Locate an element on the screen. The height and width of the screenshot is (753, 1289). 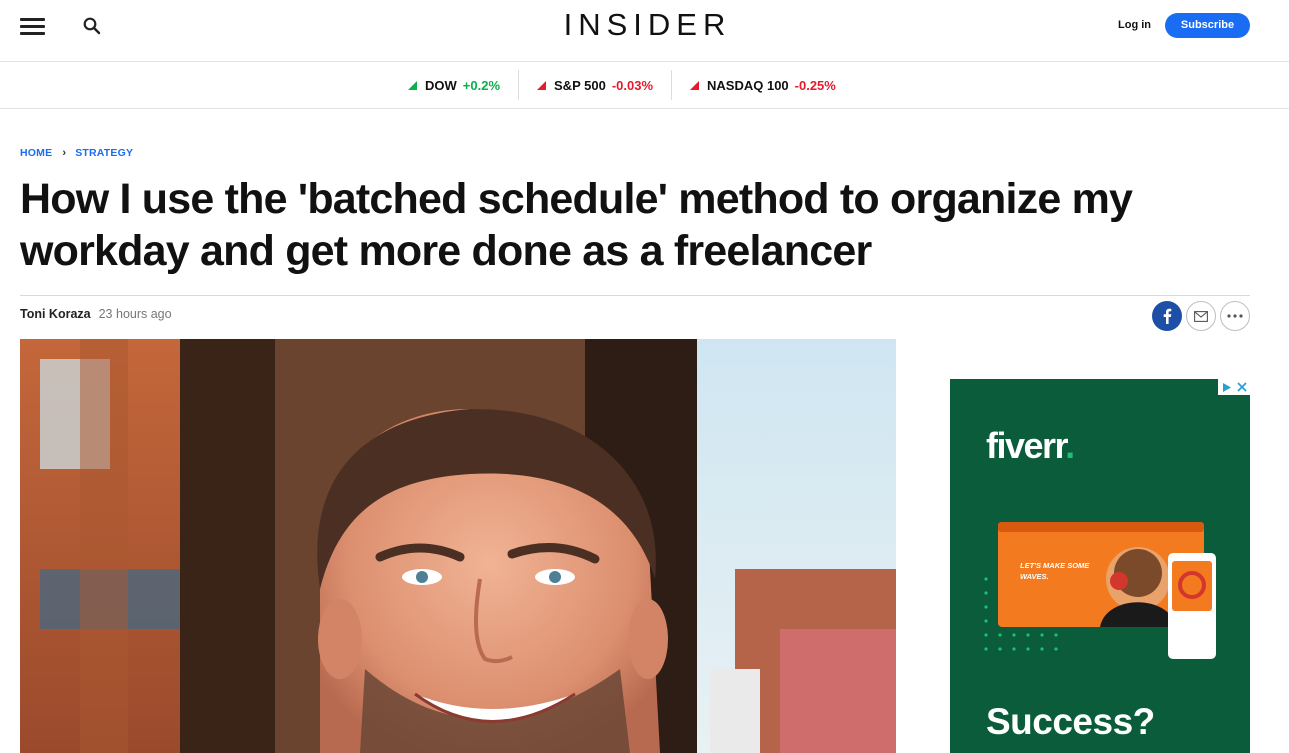
site-logo-wrap: INSIDER is located at coordinates (644, 25).